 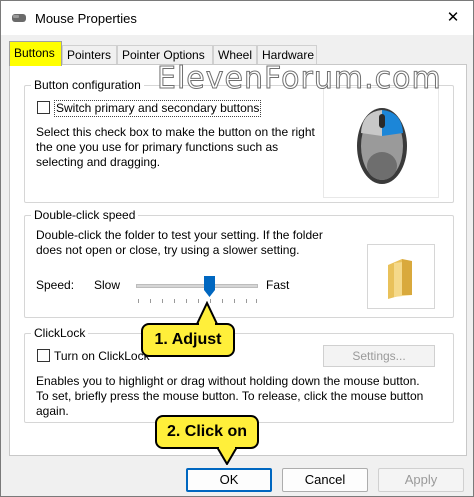 I want to click on title-bar: Mouse Properties ✕, so click(x=237, y=18).